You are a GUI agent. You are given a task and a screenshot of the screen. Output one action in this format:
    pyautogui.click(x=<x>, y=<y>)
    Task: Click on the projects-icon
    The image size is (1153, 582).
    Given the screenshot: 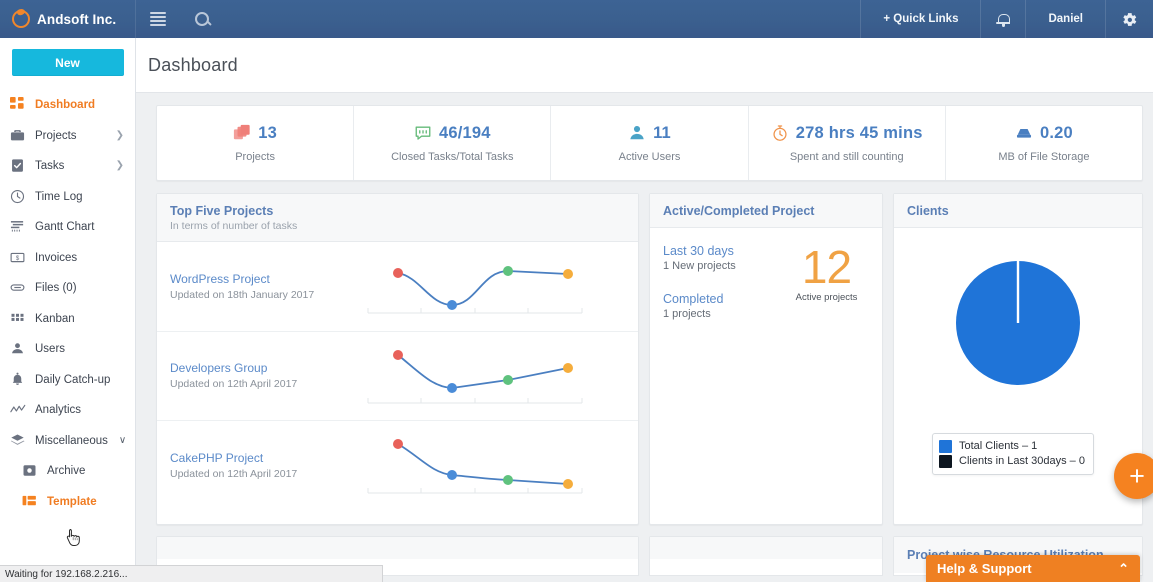 What is the action you would take?
    pyautogui.click(x=242, y=132)
    